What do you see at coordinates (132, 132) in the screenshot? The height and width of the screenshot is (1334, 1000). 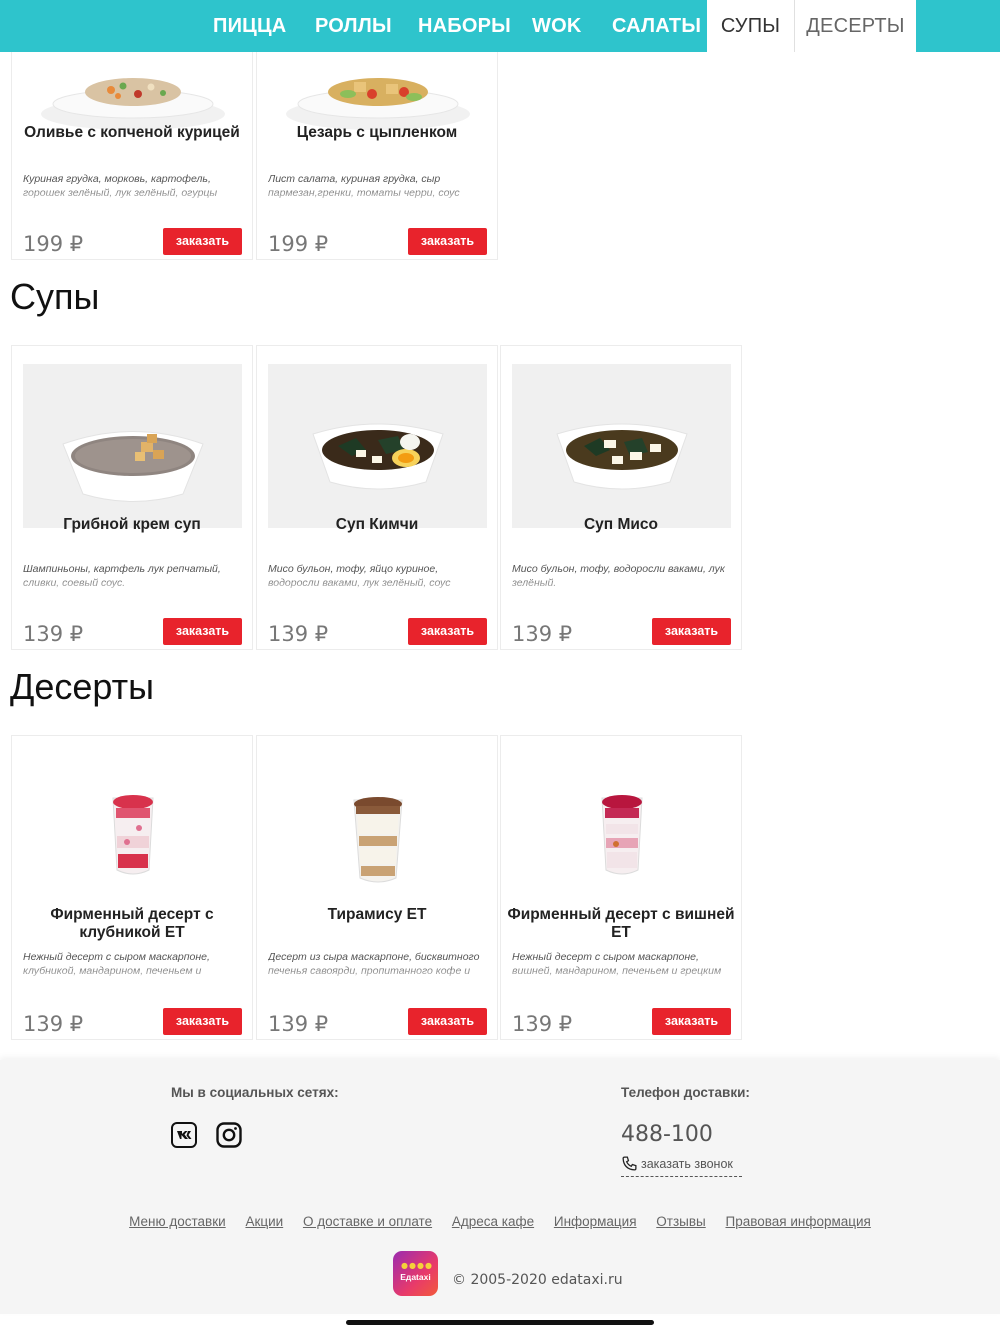 I see `product-title: Оливье с копченой курицей` at bounding box center [132, 132].